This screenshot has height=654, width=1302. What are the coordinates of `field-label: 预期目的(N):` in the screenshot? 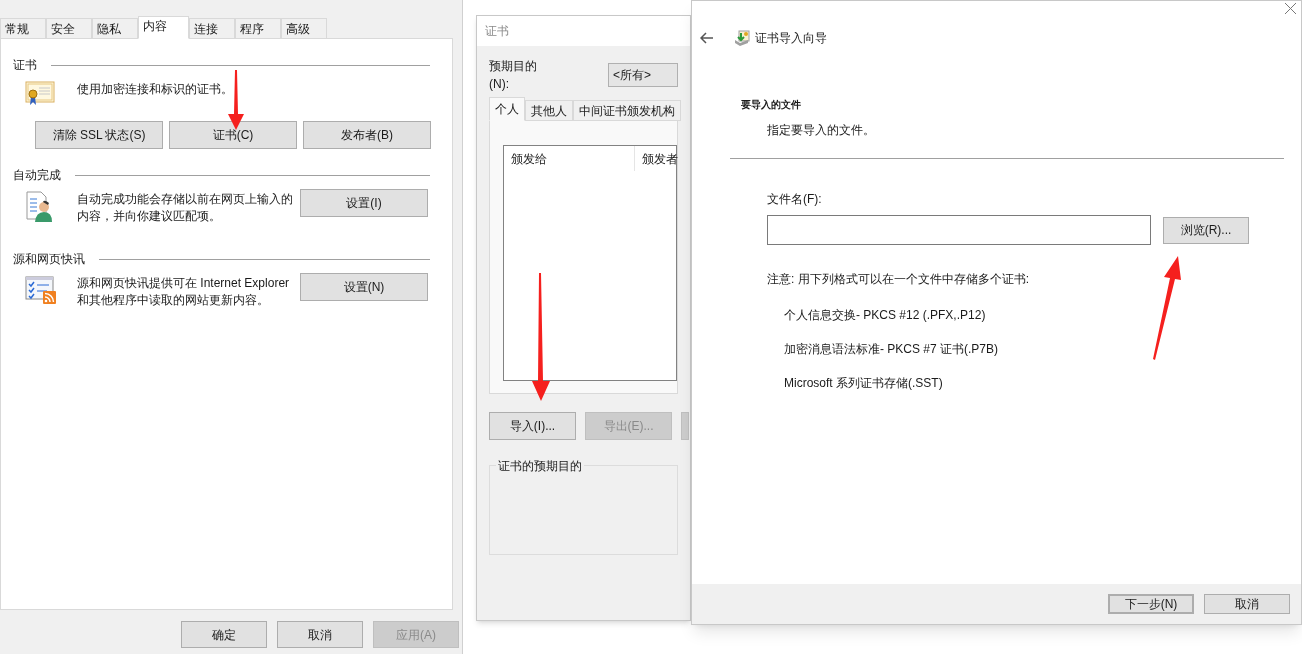 It's located at (513, 75).